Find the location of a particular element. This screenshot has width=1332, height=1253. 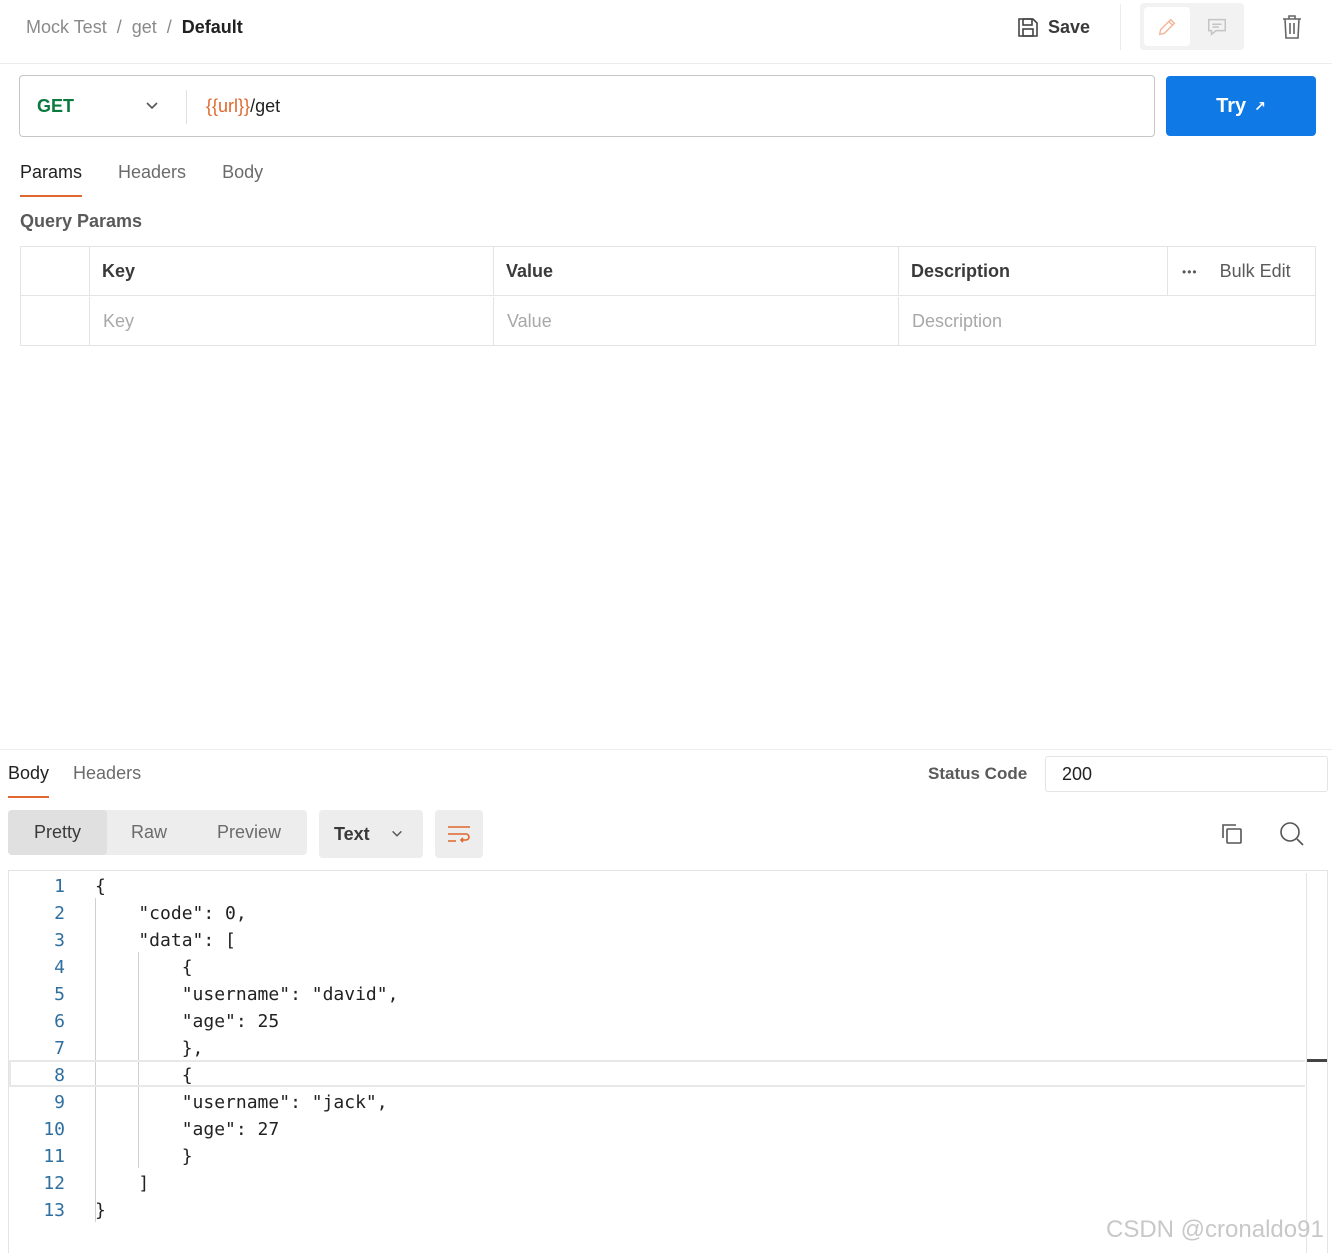

breadcrumb-project: Mock Test is located at coordinates (66, 27).